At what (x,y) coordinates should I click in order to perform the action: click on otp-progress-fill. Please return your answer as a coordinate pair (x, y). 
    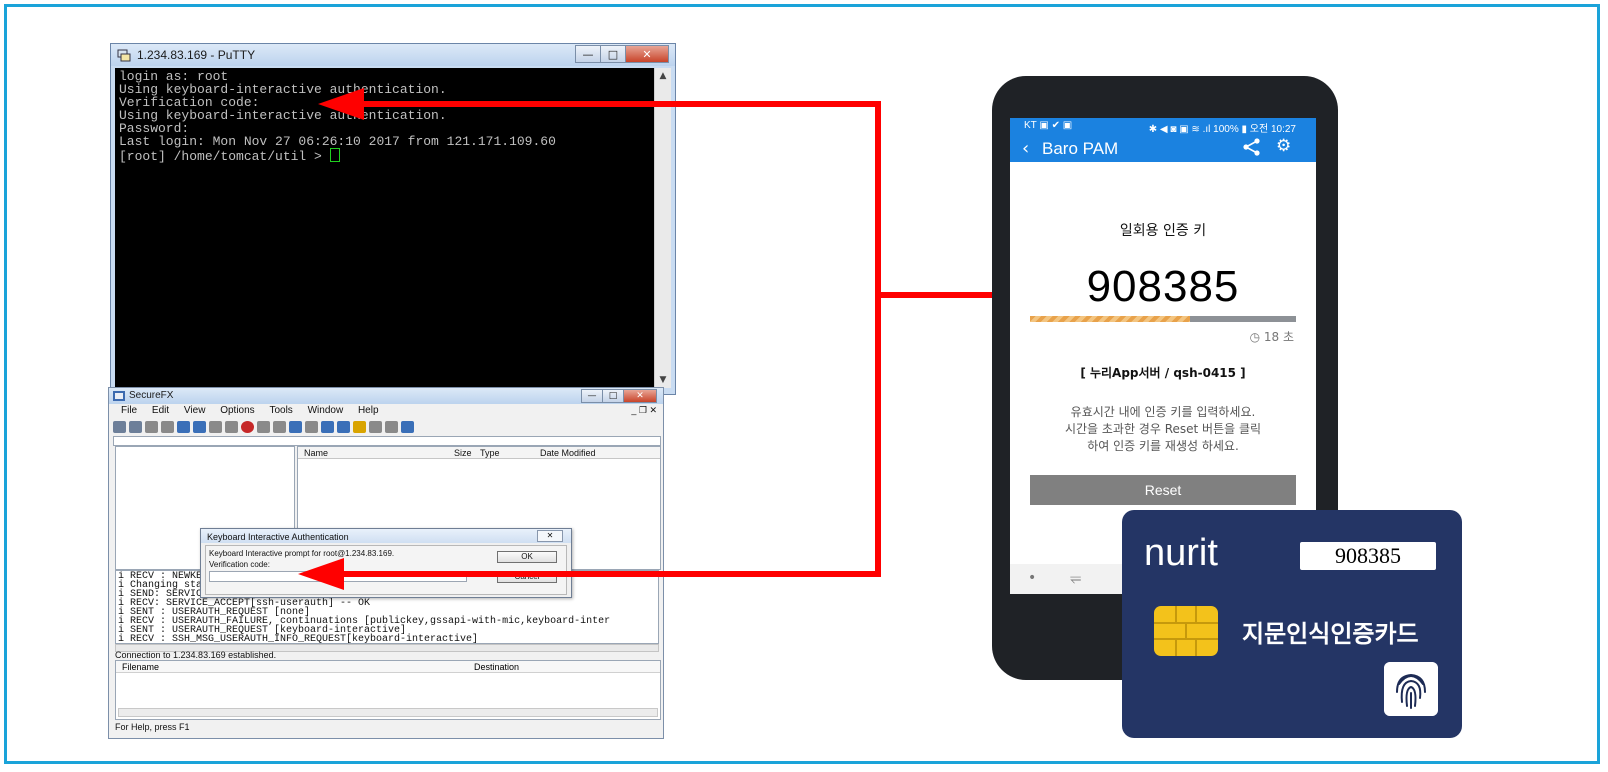
    Looking at the image, I should click on (1110, 319).